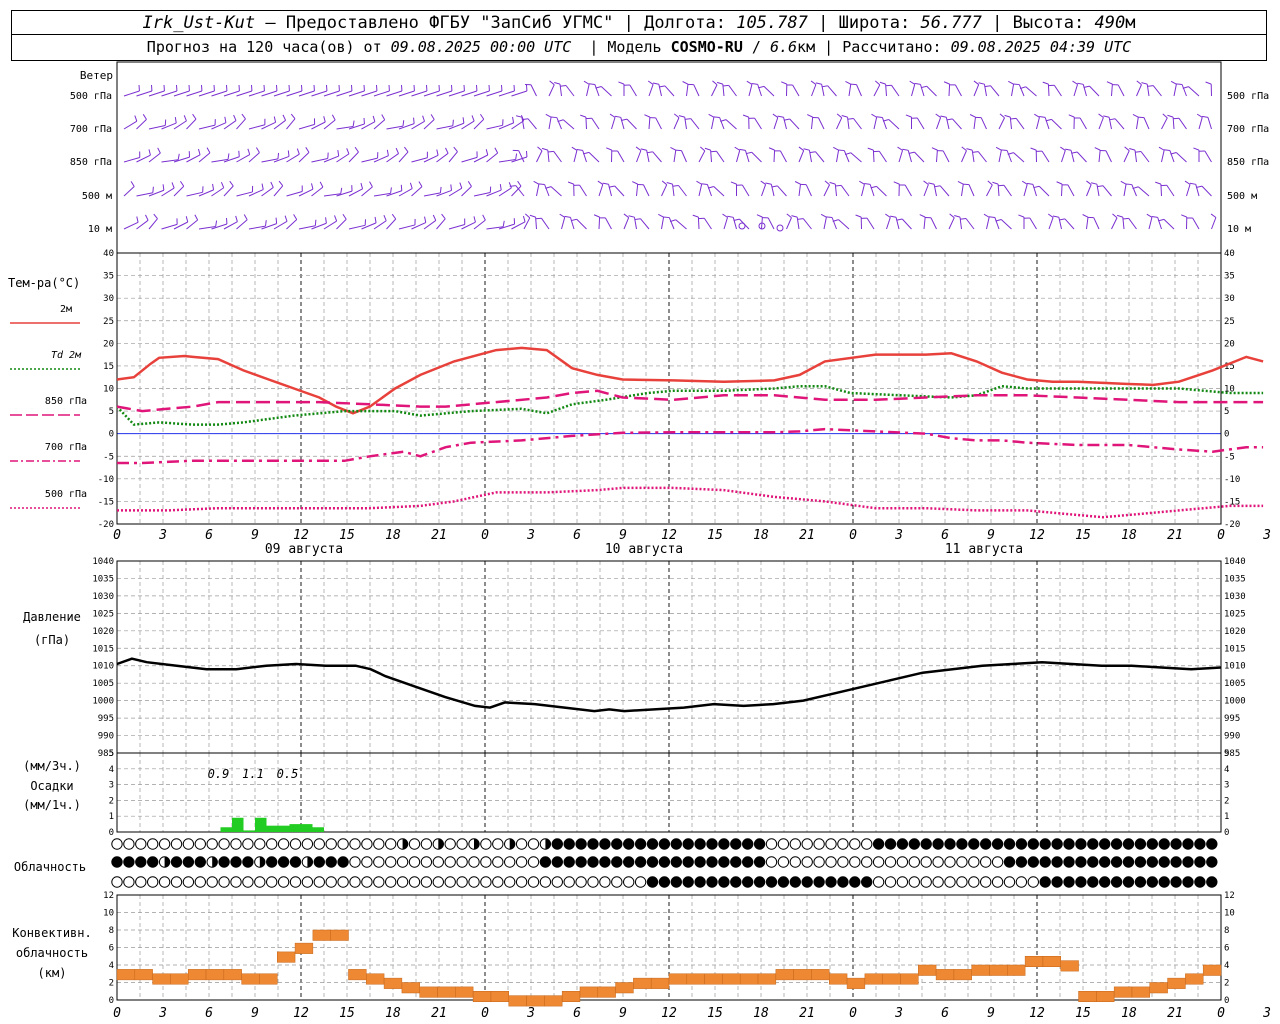  What do you see at coordinates (1248, 162) in the screenshot?
I see `wind-level-label-right: 850 гПа` at bounding box center [1248, 162].